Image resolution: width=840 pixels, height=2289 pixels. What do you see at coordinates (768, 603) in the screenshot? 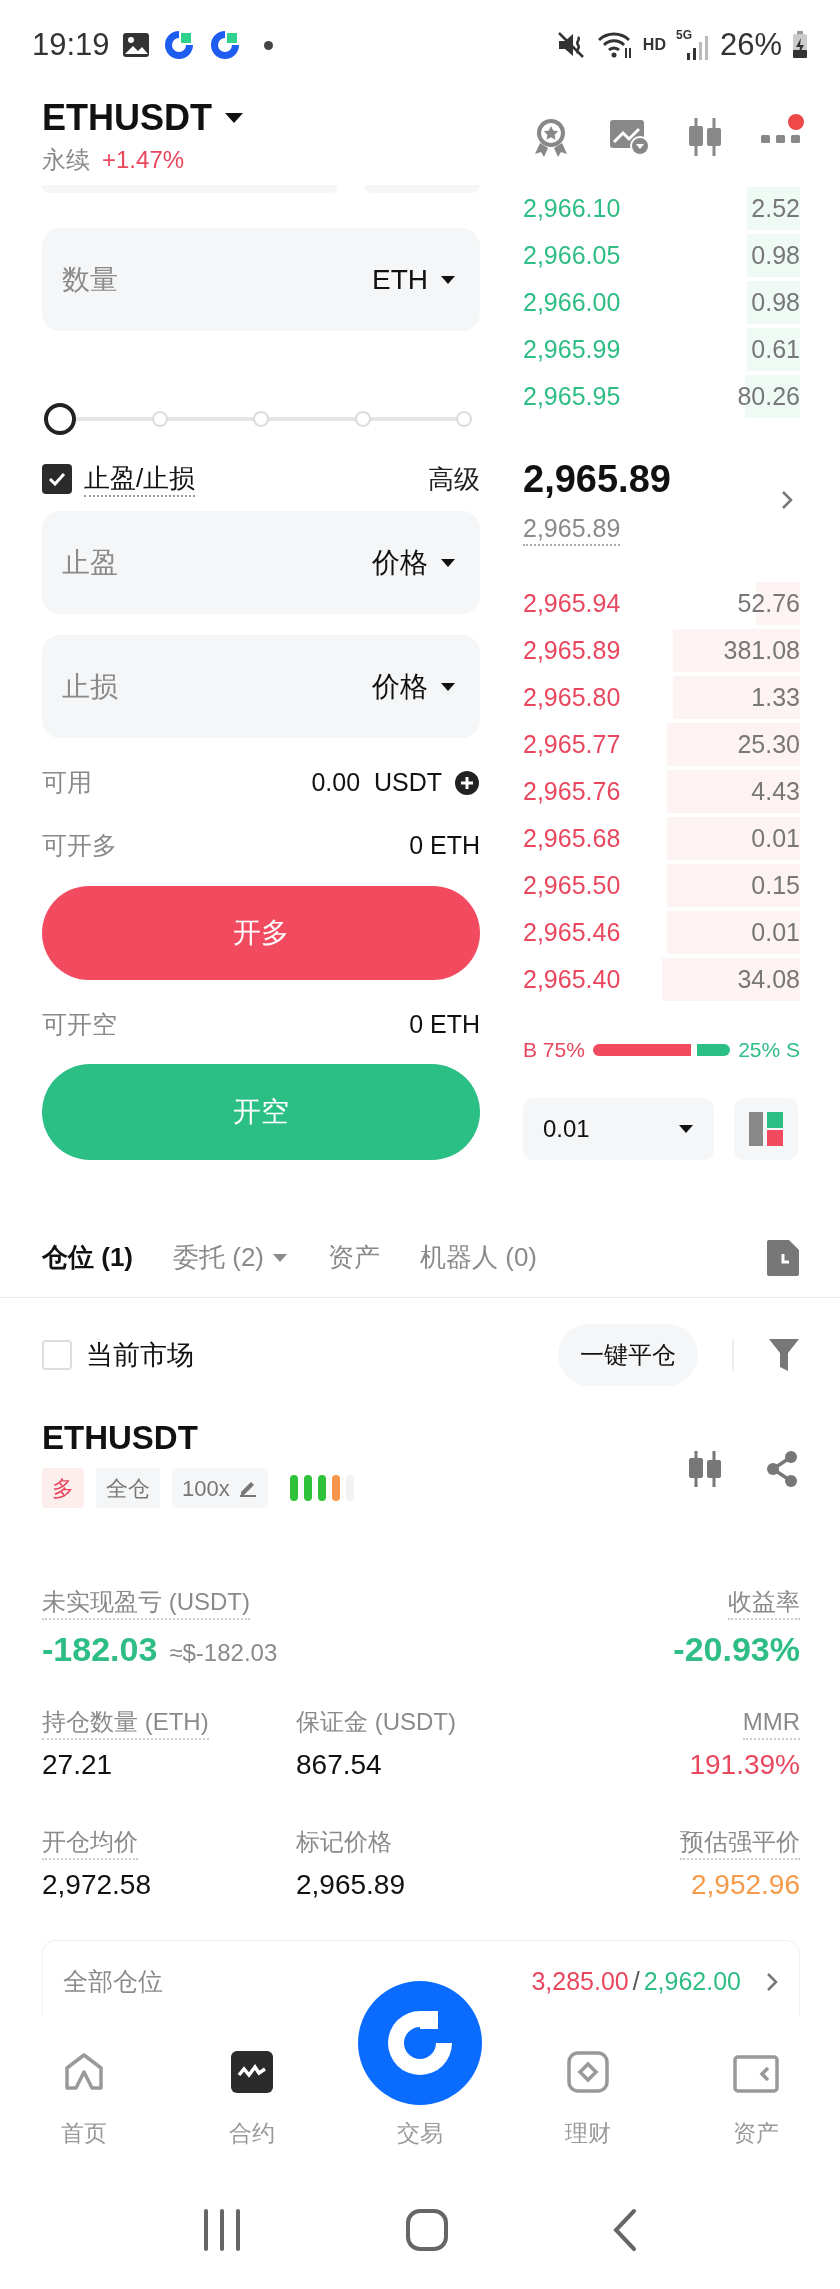
I see `quantity-text: 52.76` at bounding box center [768, 603].